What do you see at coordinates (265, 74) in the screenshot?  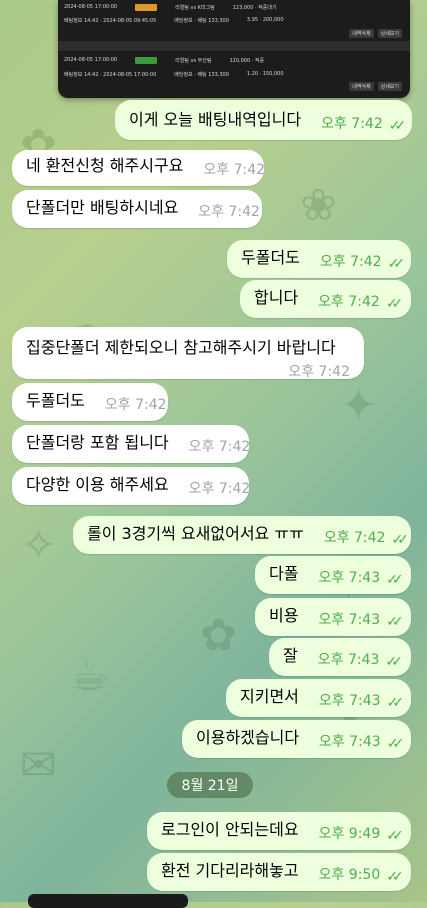 I see `row-result: 1.20 · 150,000` at bounding box center [265, 74].